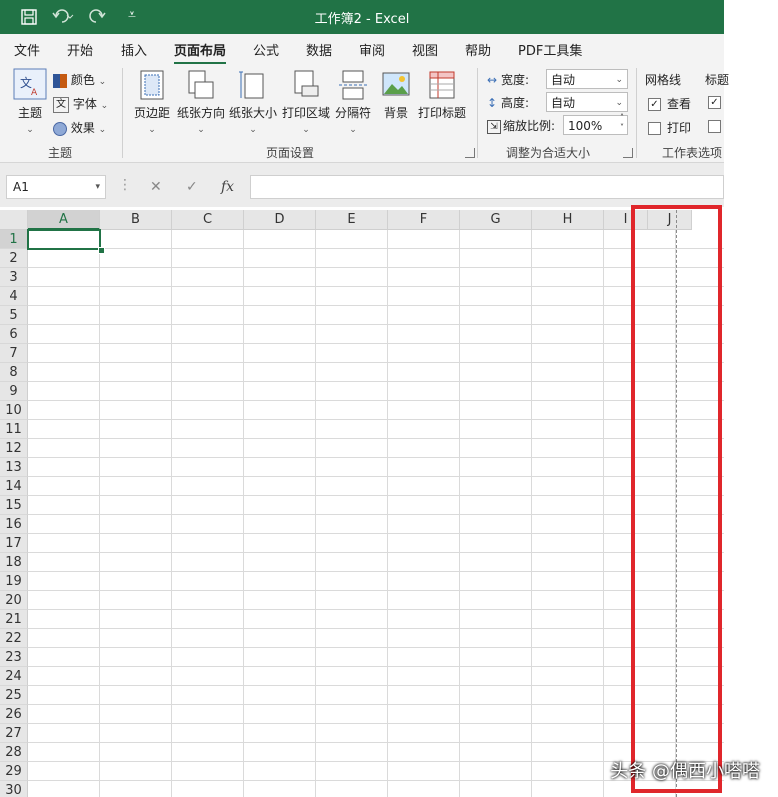  I want to click on headings-print-checkbox, so click(717, 126).